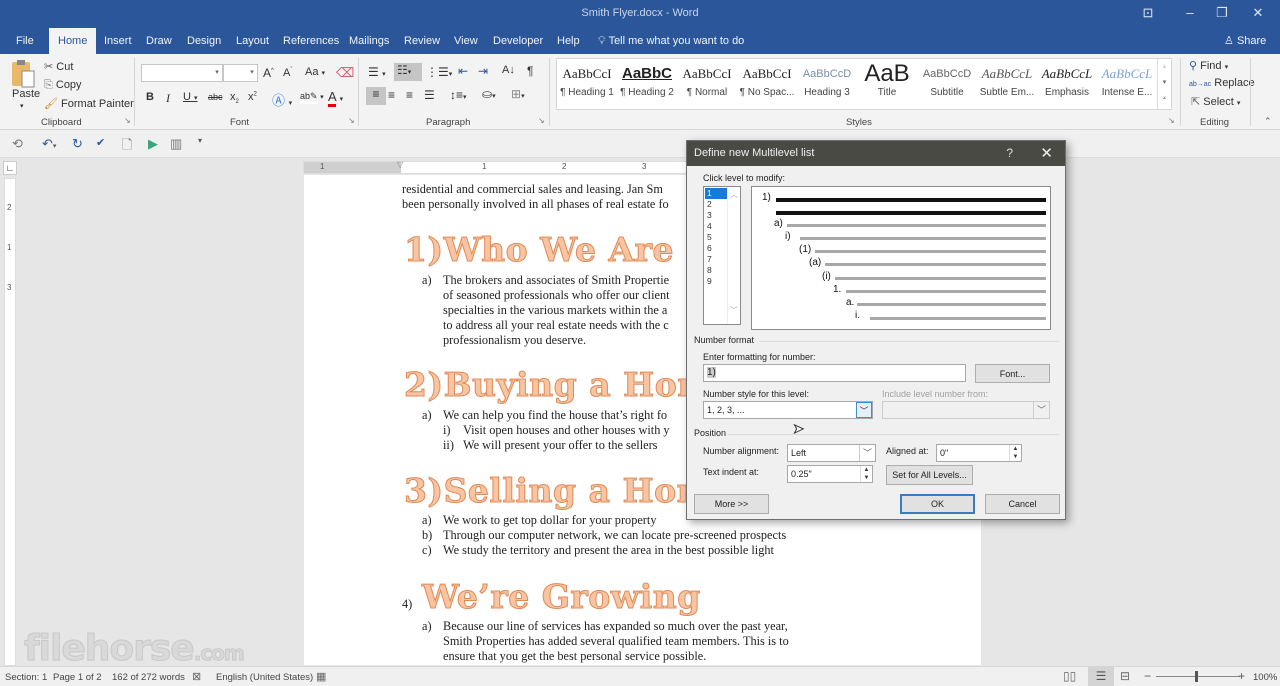 The height and width of the screenshot is (686, 1280). I want to click on level-list: 1 2 3 4 5 6 7 8 9 ︿ ﹀, so click(722, 255).